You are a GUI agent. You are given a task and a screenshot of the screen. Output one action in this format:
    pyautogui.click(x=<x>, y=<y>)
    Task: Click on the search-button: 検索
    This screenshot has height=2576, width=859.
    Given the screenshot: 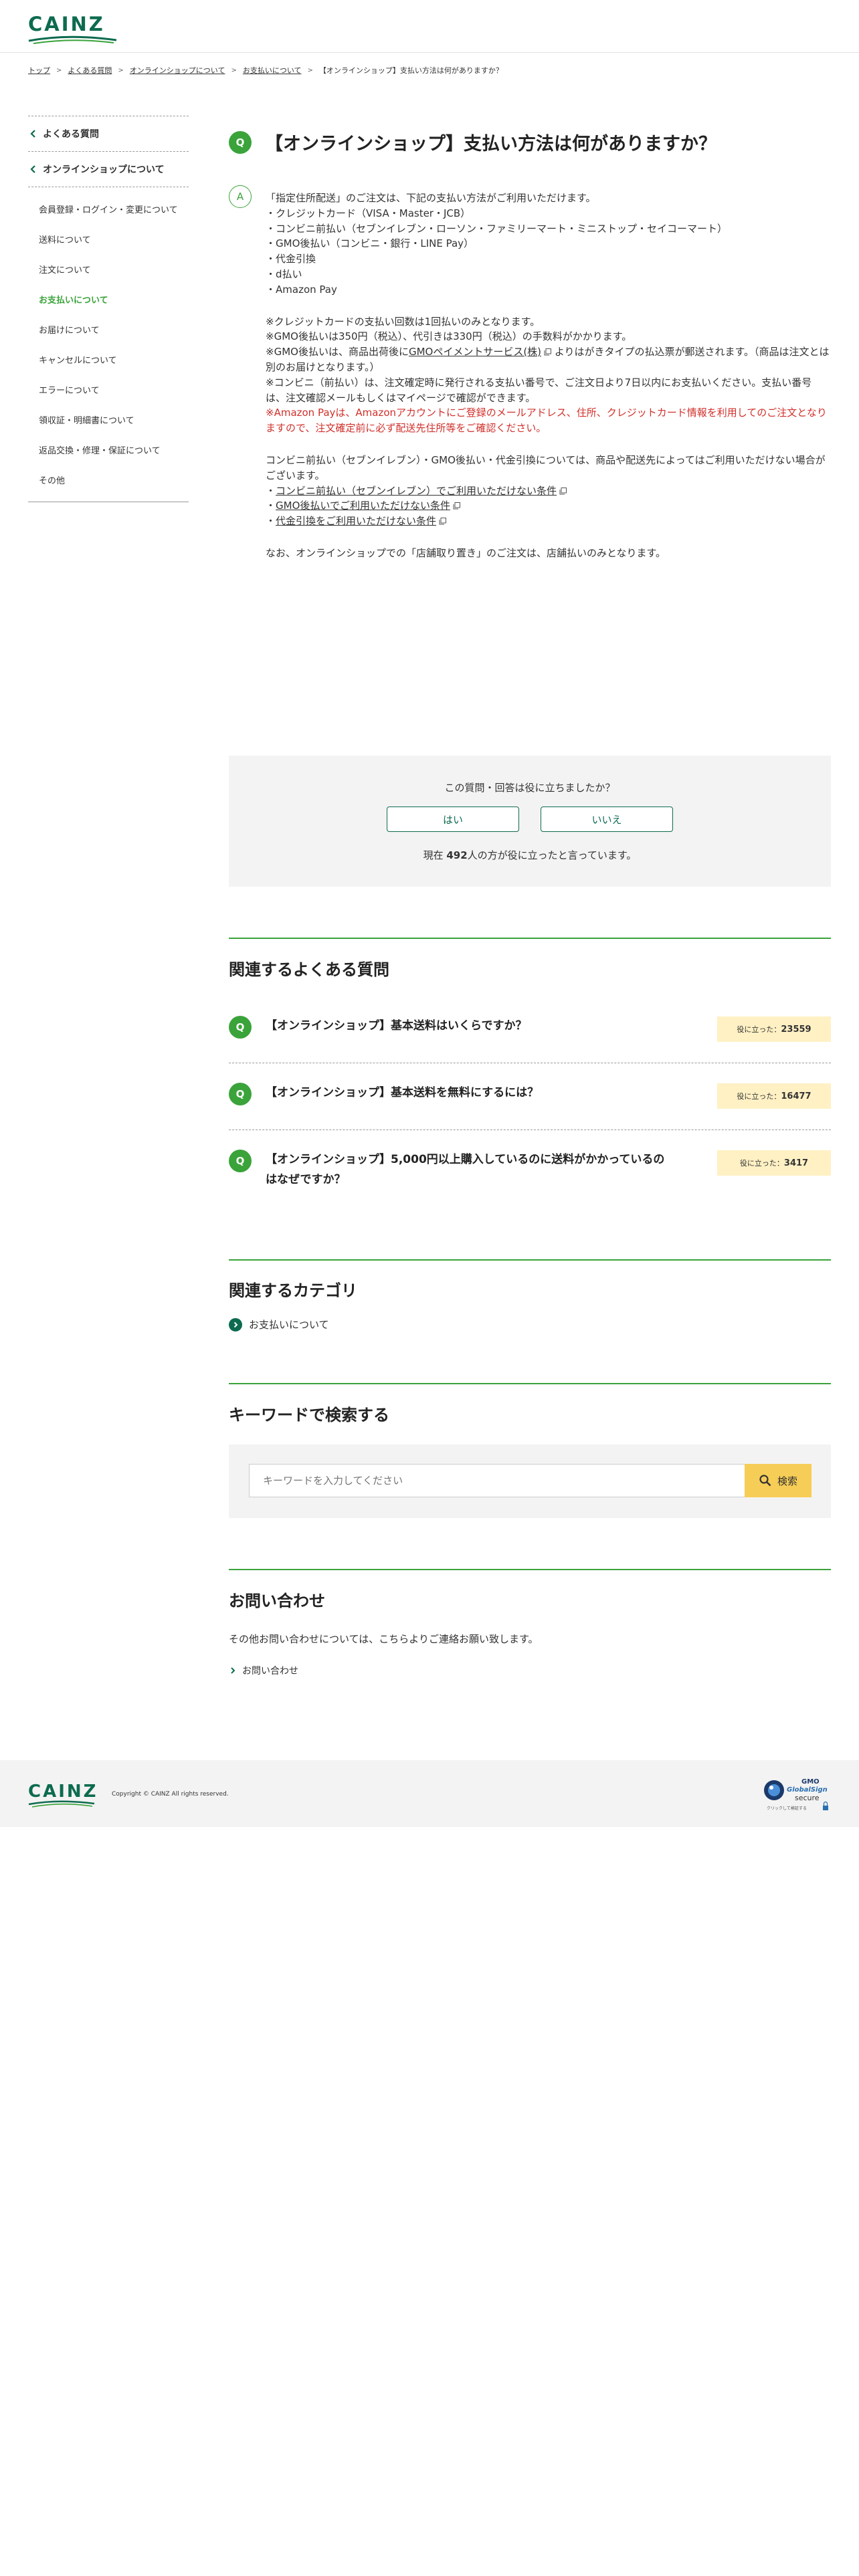 What is the action you would take?
    pyautogui.click(x=779, y=1481)
    